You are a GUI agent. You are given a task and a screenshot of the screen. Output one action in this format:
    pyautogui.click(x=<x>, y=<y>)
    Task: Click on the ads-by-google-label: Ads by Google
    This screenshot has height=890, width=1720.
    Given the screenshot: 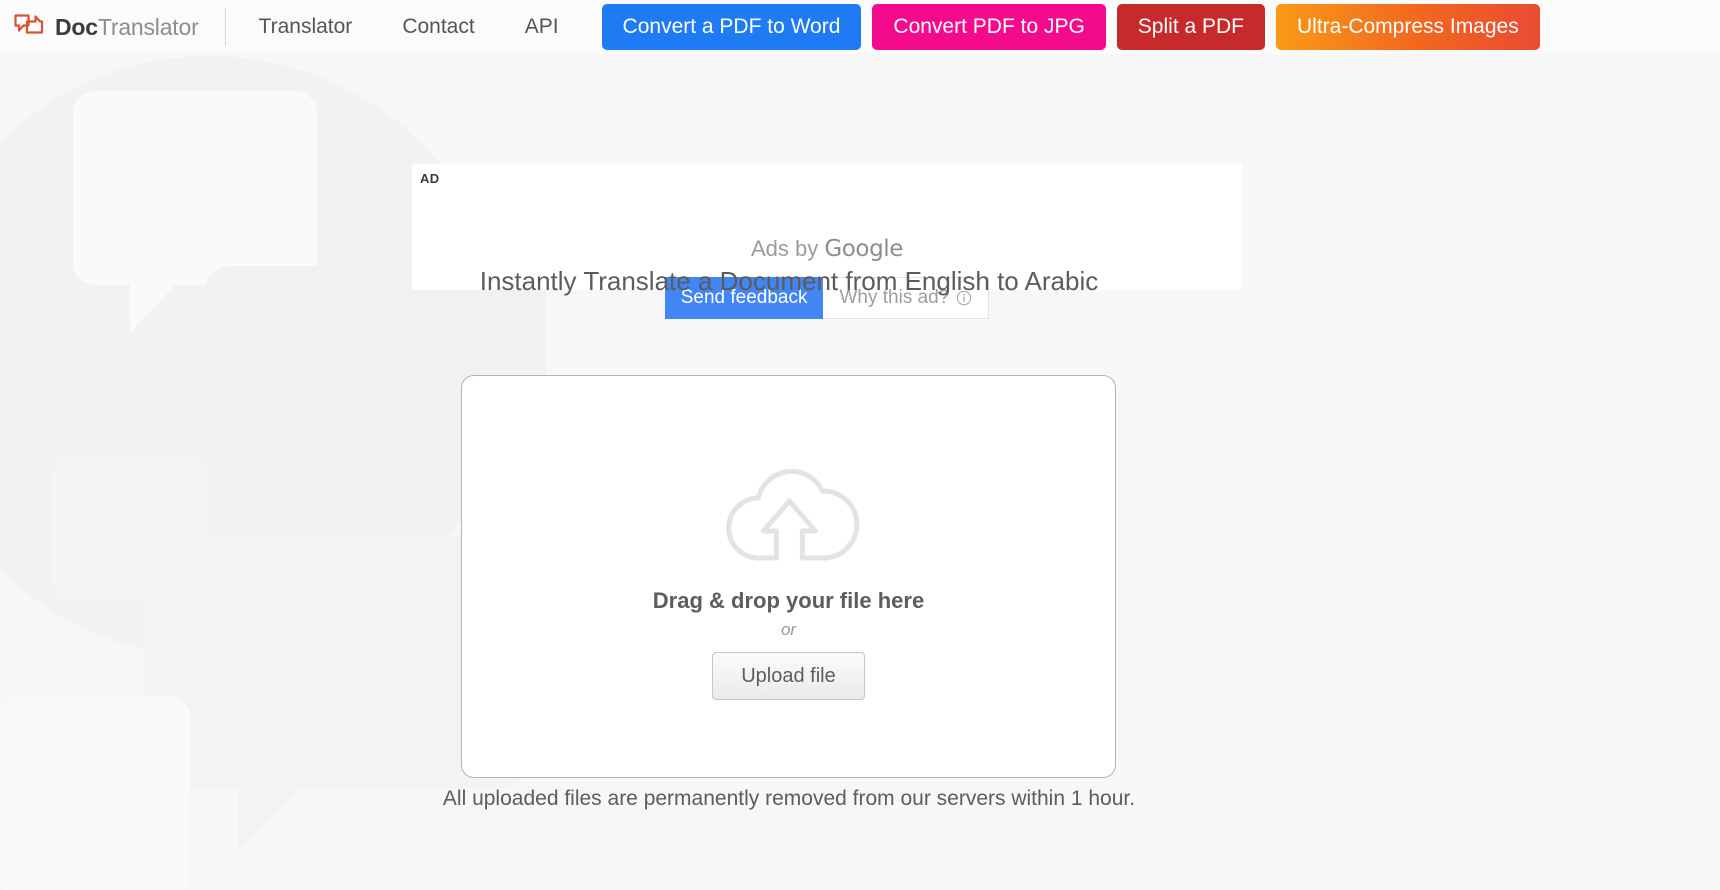 What is the action you would take?
    pyautogui.click(x=827, y=249)
    